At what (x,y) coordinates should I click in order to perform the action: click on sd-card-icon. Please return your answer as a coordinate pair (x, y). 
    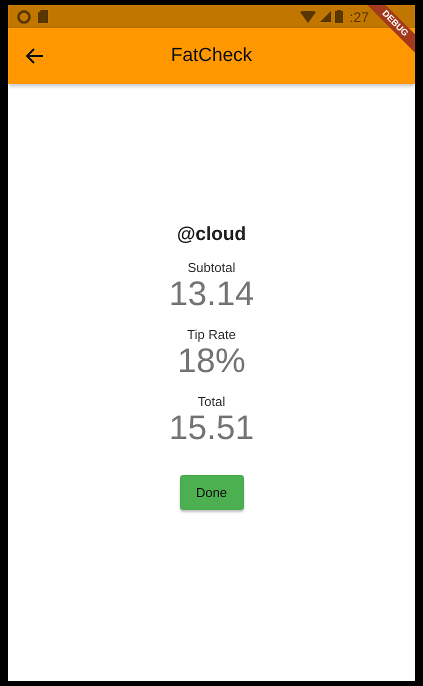
    Looking at the image, I should click on (43, 16).